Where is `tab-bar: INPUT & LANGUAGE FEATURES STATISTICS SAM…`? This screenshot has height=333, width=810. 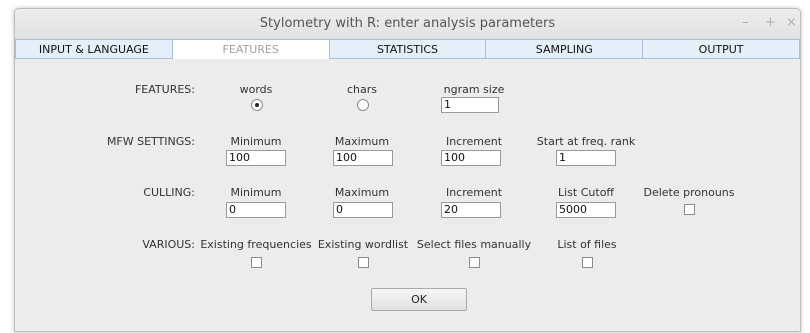
tab-bar: INPUT & LANGUAGE FEATURES STATISTICS SAM… is located at coordinates (407, 49).